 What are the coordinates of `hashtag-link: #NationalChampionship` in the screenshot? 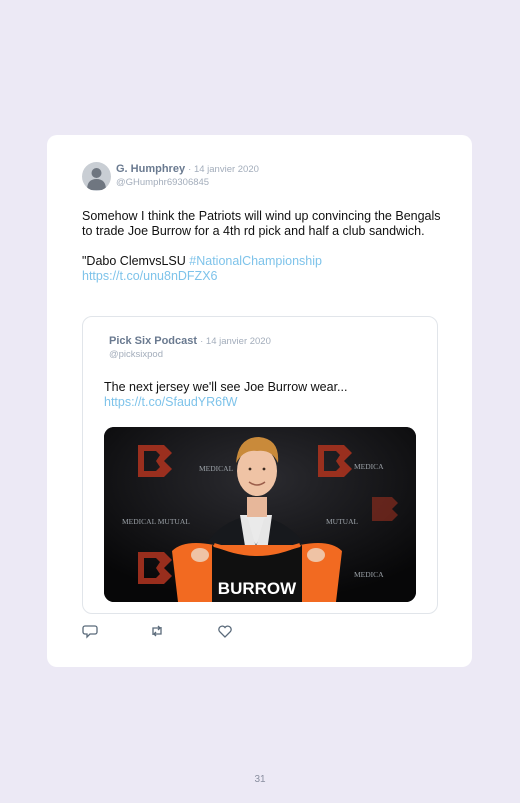 It's located at (255, 261).